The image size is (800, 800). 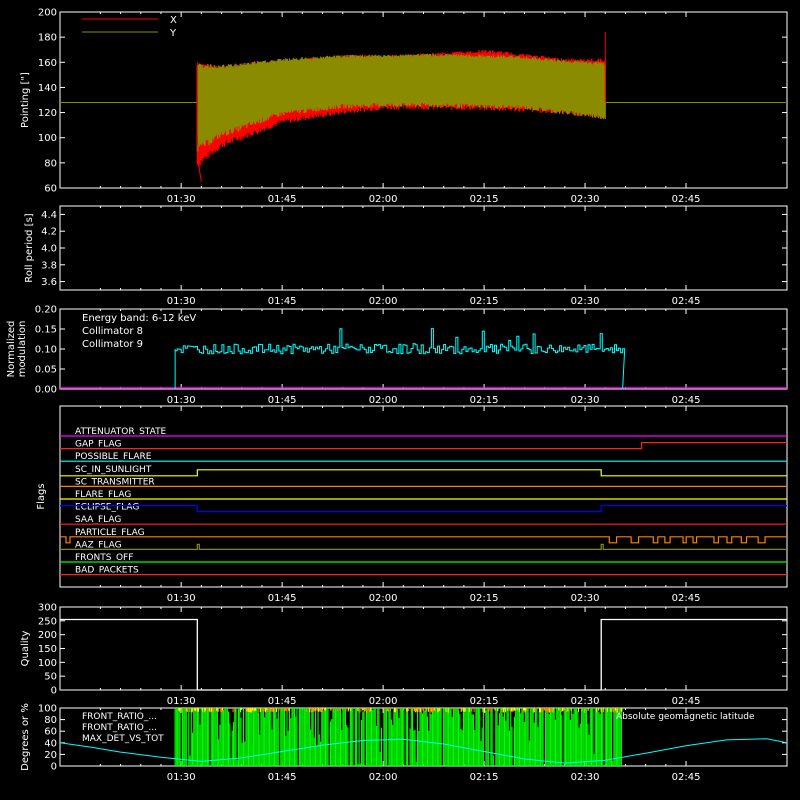 I want to click on quality-ytick-label: 200, so click(x=47, y=635).